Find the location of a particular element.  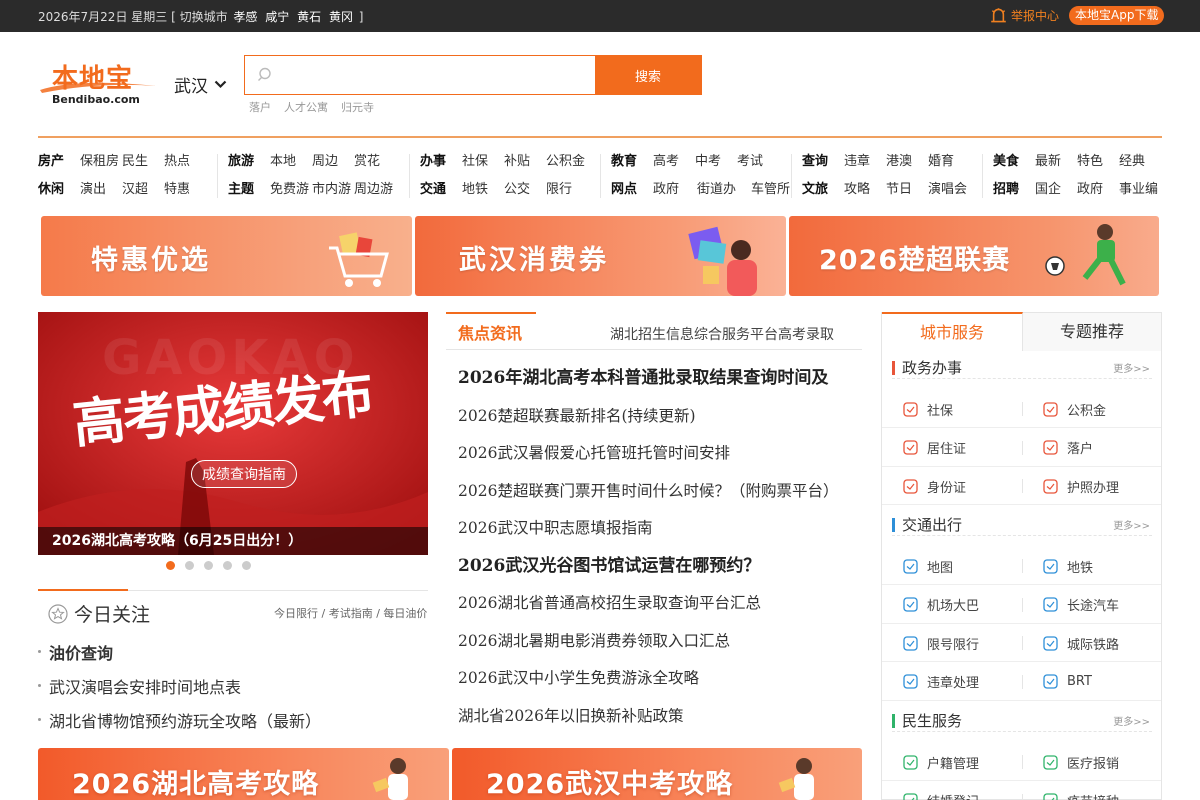

nav-link: 赏花 is located at coordinates (367, 159).